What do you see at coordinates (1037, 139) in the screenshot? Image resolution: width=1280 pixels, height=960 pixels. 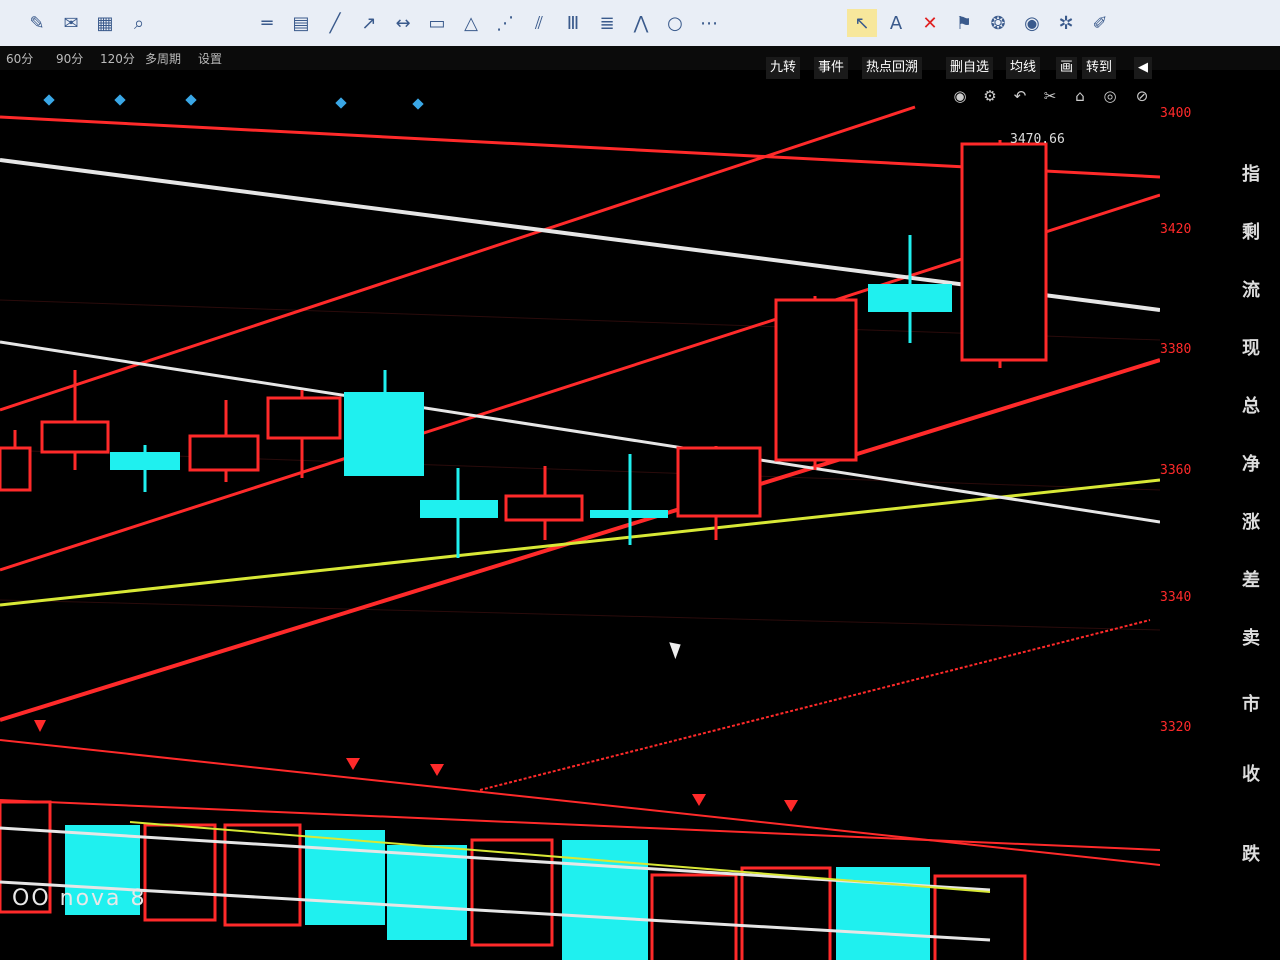 I see `peak-price-label: 3470.66` at bounding box center [1037, 139].